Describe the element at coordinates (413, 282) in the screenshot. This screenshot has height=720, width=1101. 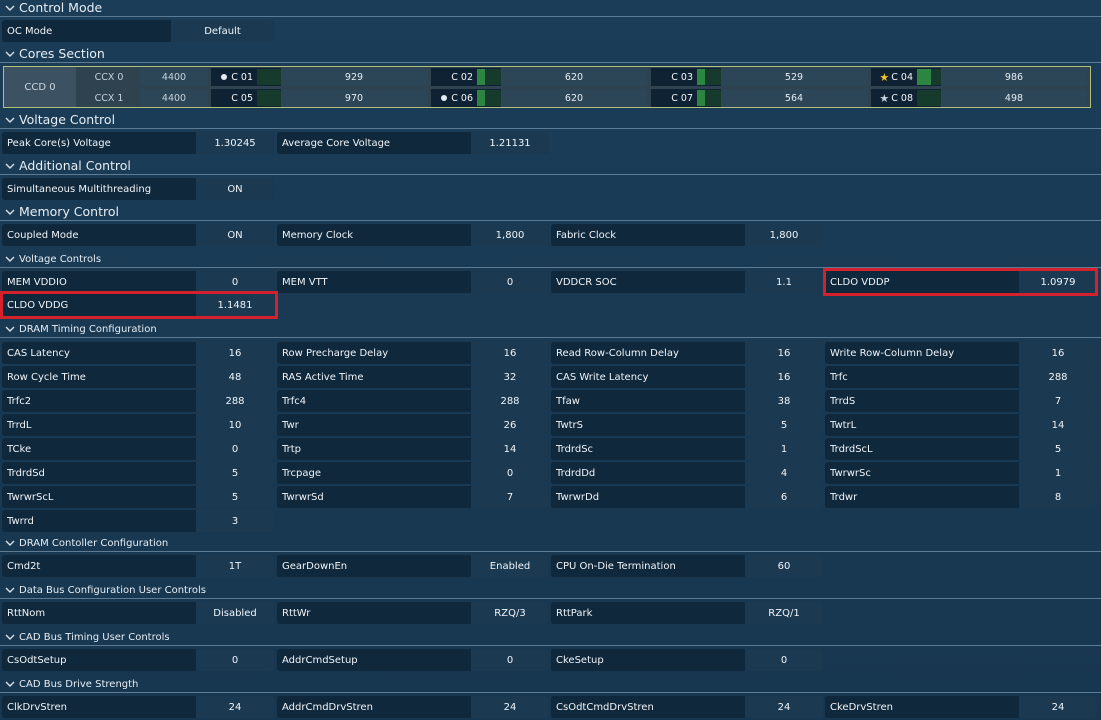
I see `voltage-field: MEM VTT 0` at that location.